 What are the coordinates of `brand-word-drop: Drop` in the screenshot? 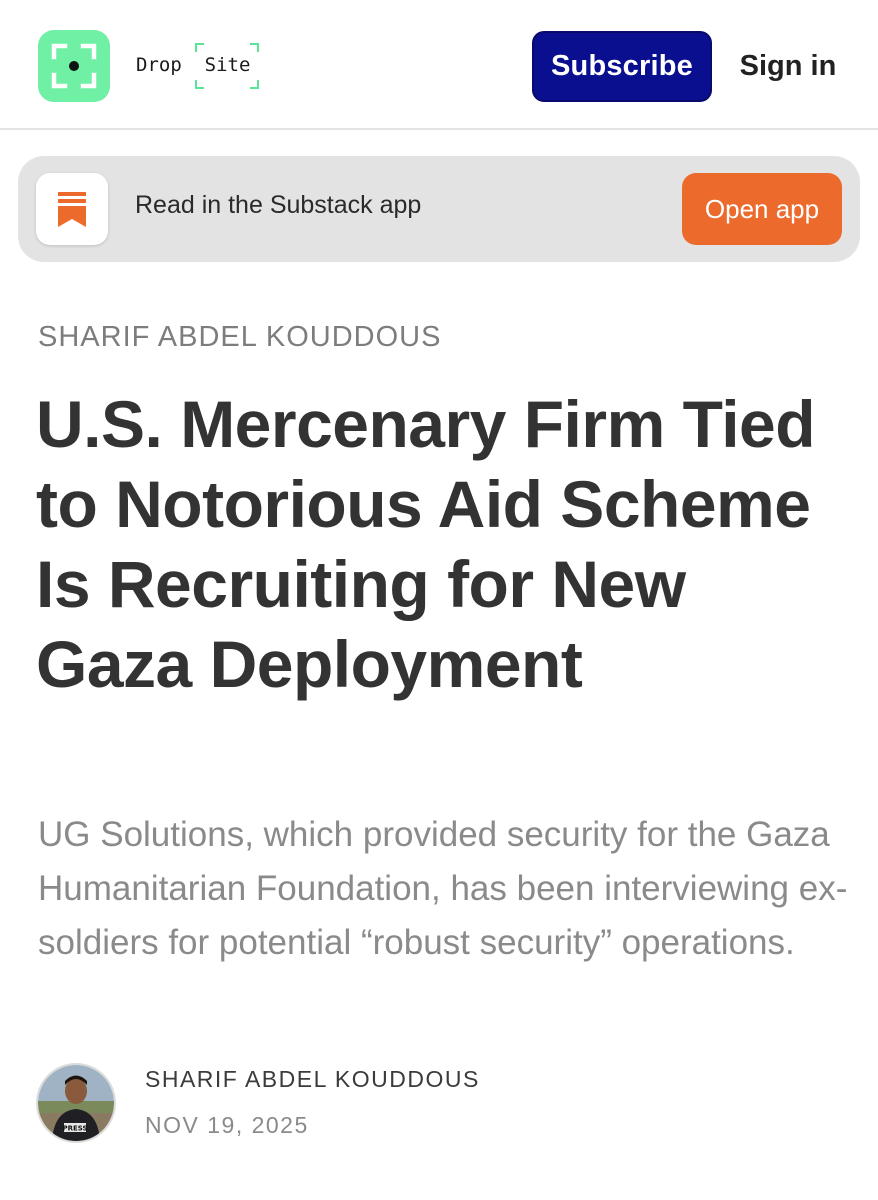 It's located at (159, 65).